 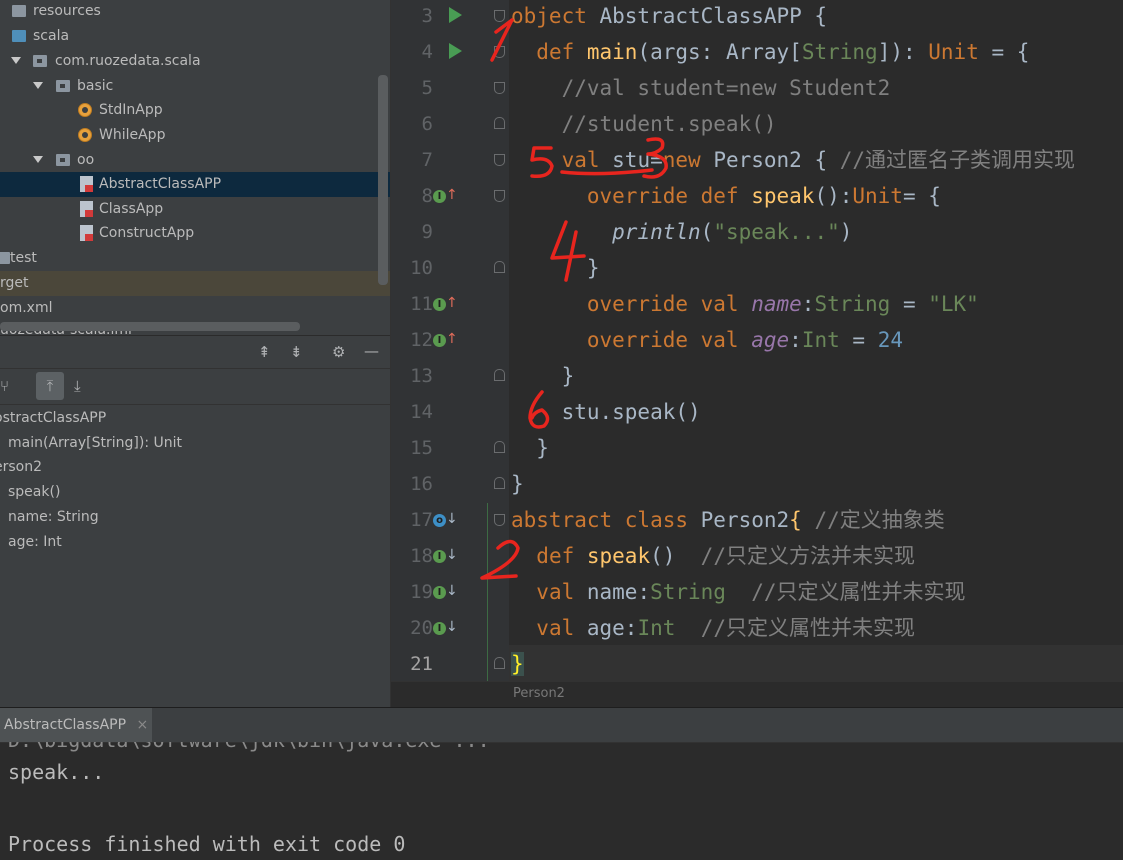 What do you see at coordinates (555, 268) in the screenshot?
I see `code-line-10: }` at bounding box center [555, 268].